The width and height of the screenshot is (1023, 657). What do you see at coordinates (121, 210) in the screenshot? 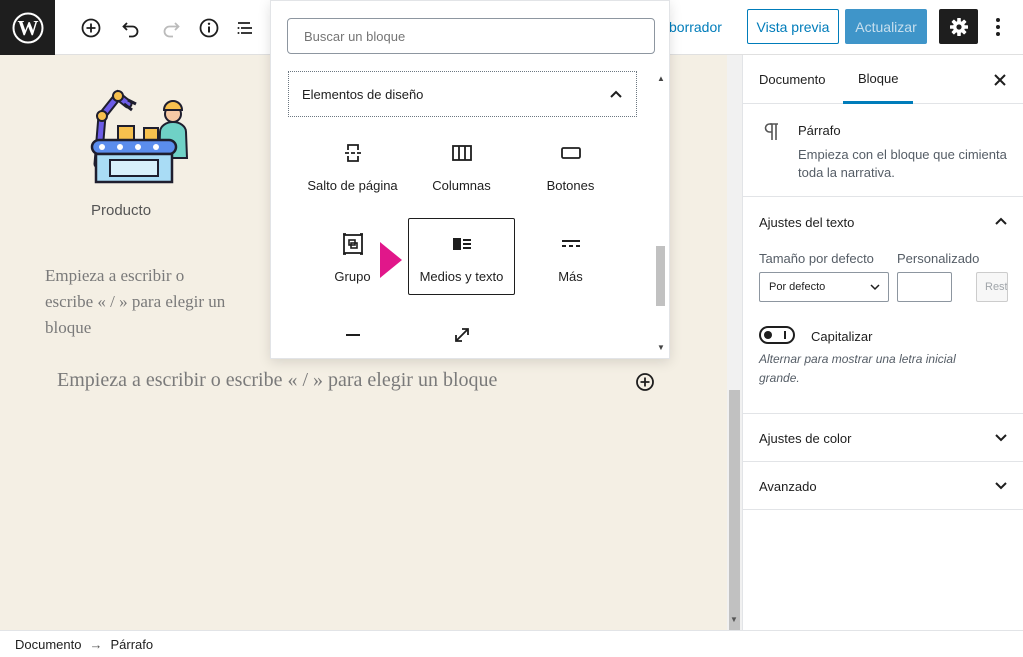
I see `product-caption: Producto` at bounding box center [121, 210].